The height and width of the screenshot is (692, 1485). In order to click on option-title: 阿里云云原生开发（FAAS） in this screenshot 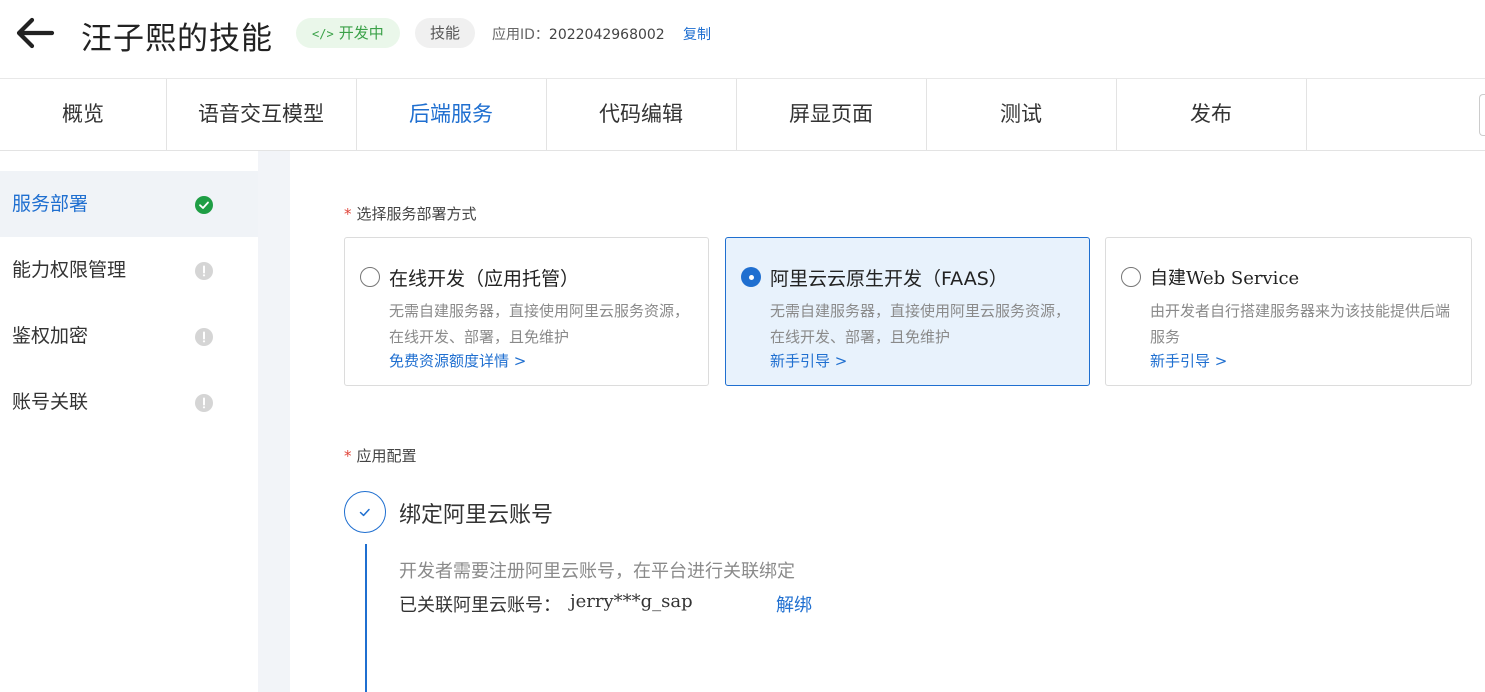, I will do `click(889, 279)`.